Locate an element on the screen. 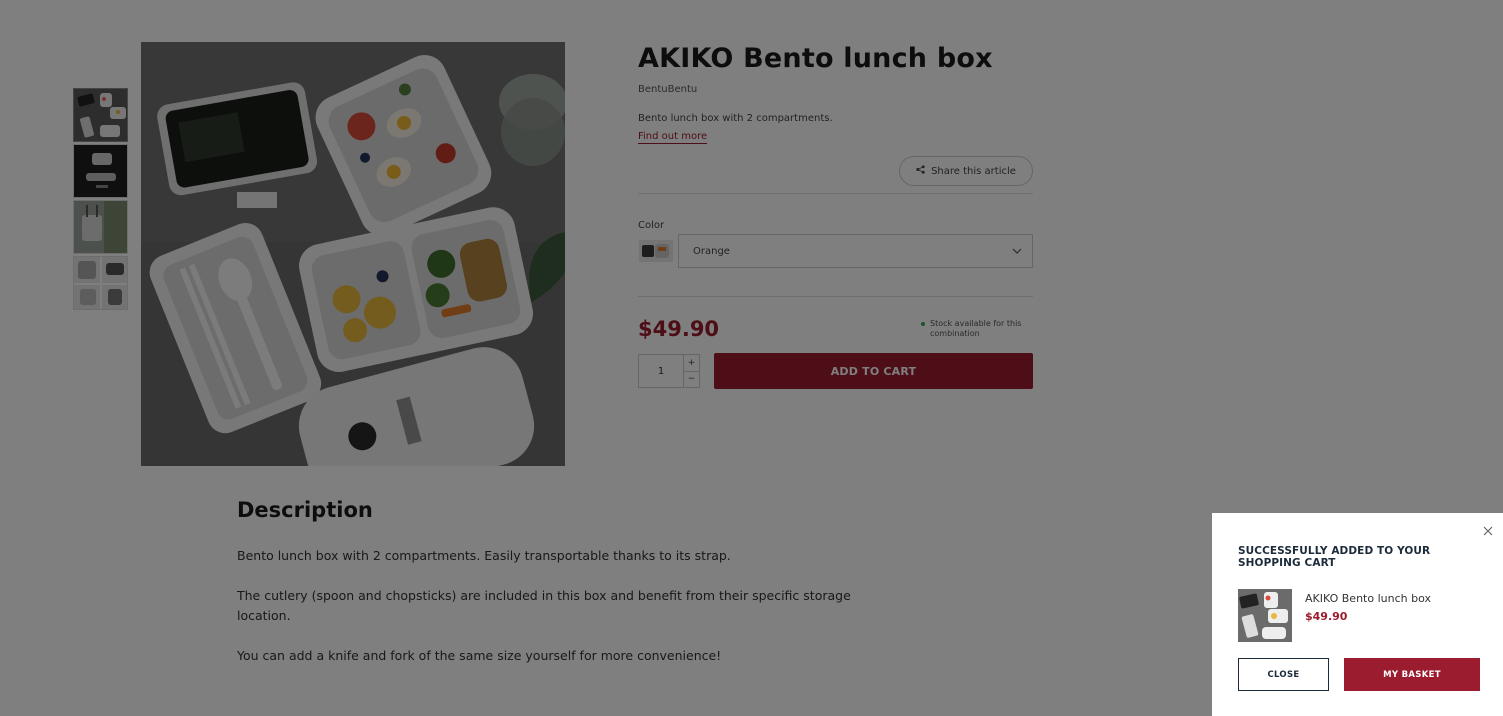 Image resolution: width=1503 pixels, height=716 pixels. notification-item: AKIKO Bento lunch box $49.90 is located at coordinates (1334, 615).